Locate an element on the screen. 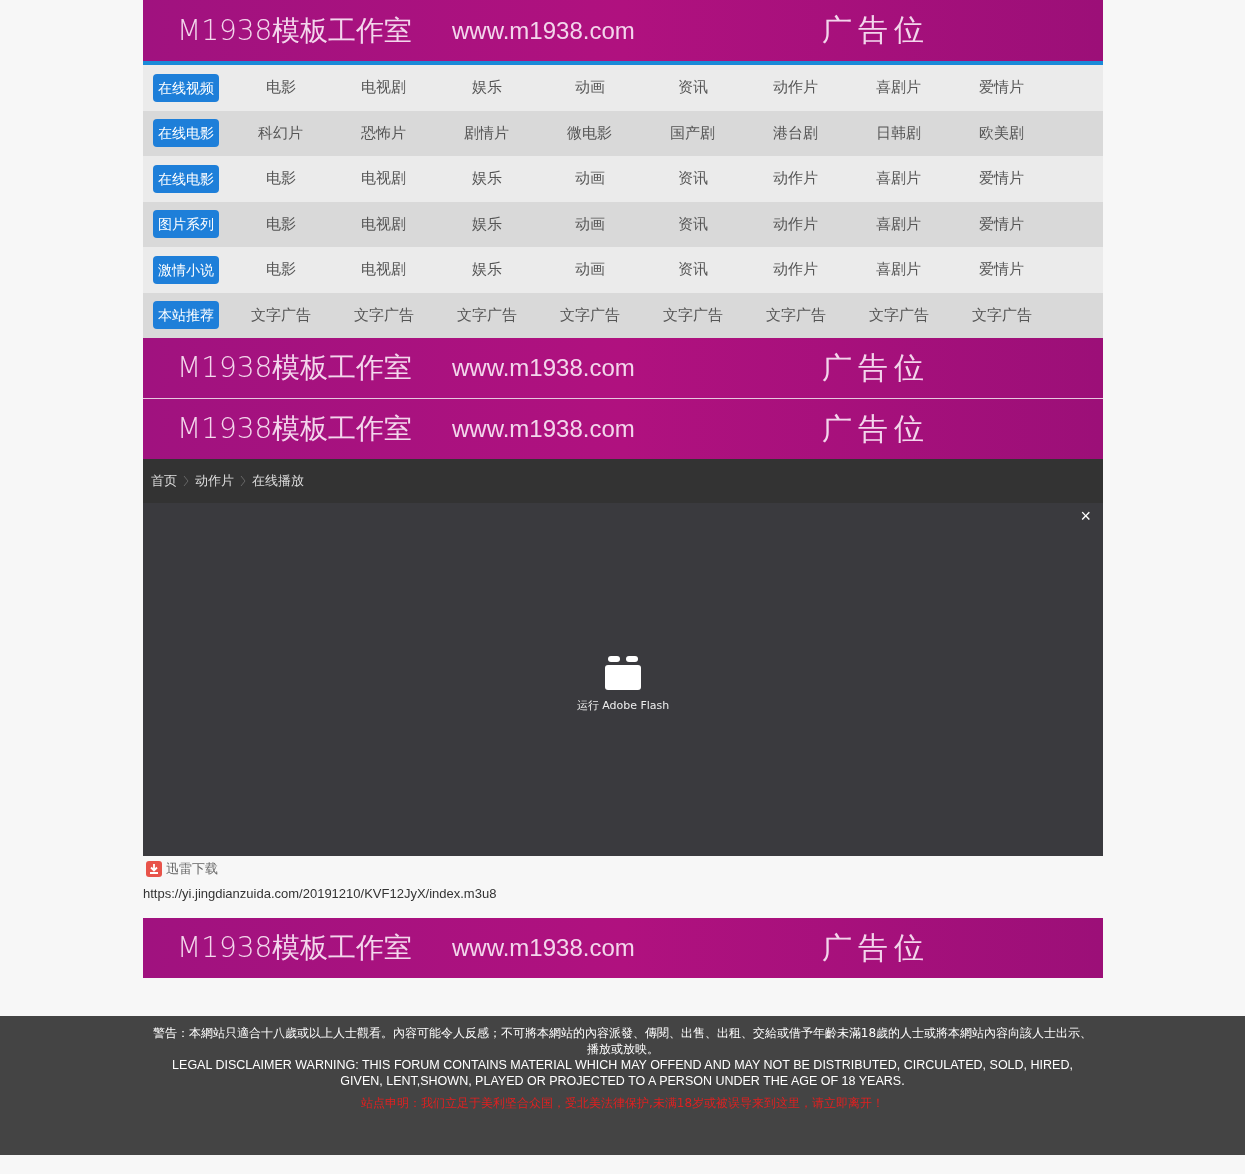 Image resolution: width=1245 pixels, height=1174 pixels. category-label: 在线视频 is located at coordinates (186, 87).